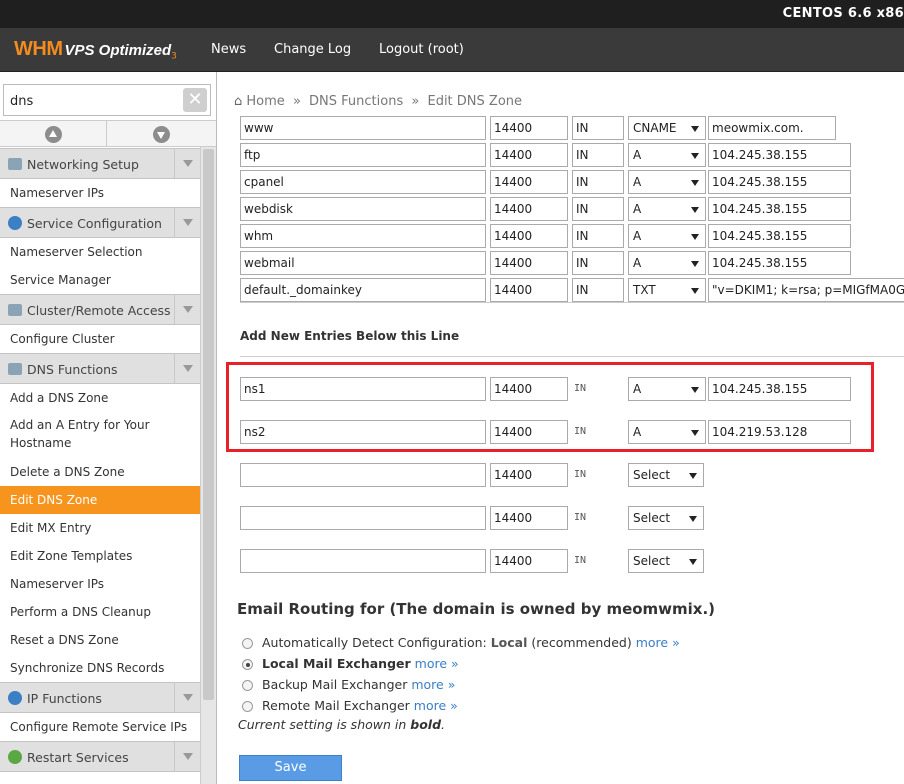  What do you see at coordinates (100, 640) in the screenshot?
I see `sidebar-item-reset-dns-zone: Reset a DNS Zone` at bounding box center [100, 640].